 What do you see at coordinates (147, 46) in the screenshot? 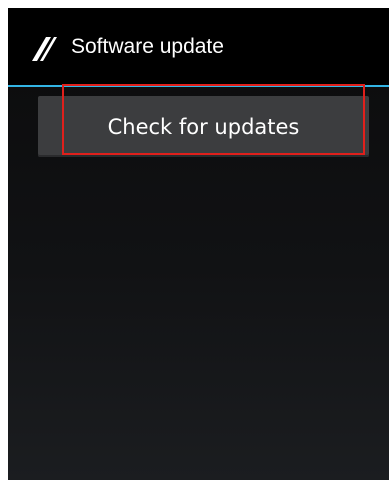
I see `page-title: Software update` at bounding box center [147, 46].